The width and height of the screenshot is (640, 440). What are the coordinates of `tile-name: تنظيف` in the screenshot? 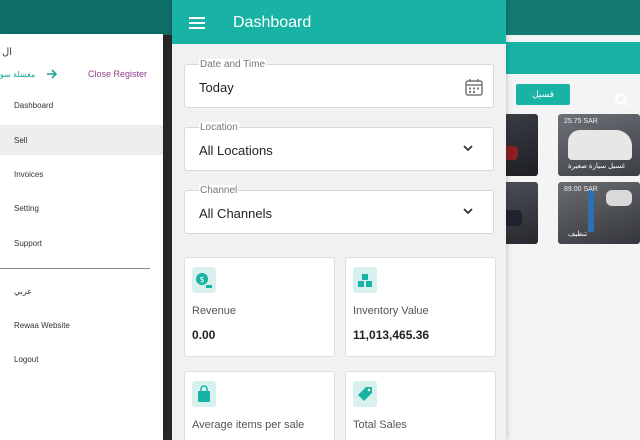 It's located at (578, 234).